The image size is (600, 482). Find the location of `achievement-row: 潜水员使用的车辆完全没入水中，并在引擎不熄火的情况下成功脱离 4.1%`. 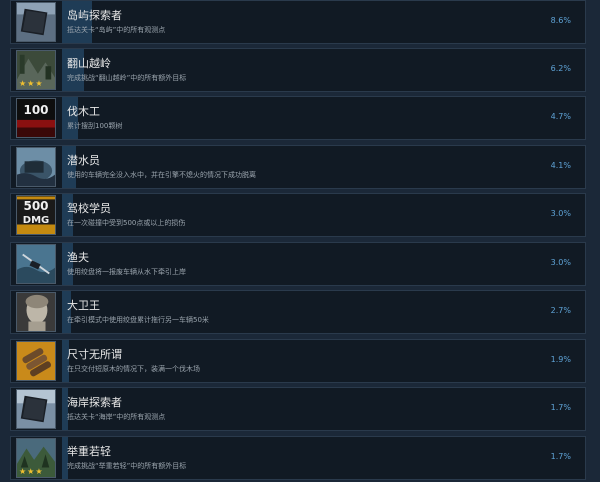

achievement-row: 潜水员使用的车辆完全没入水中，并在引擎不熄火的情况下成功脱离 4.1% is located at coordinates (298, 167).